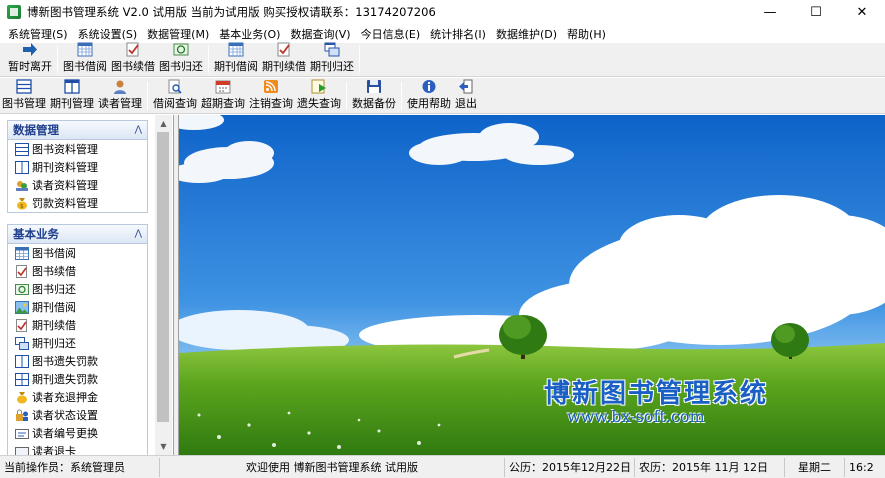 The width and height of the screenshot is (885, 478). I want to click on panel-header: 基本业务 ⋀, so click(77, 234).